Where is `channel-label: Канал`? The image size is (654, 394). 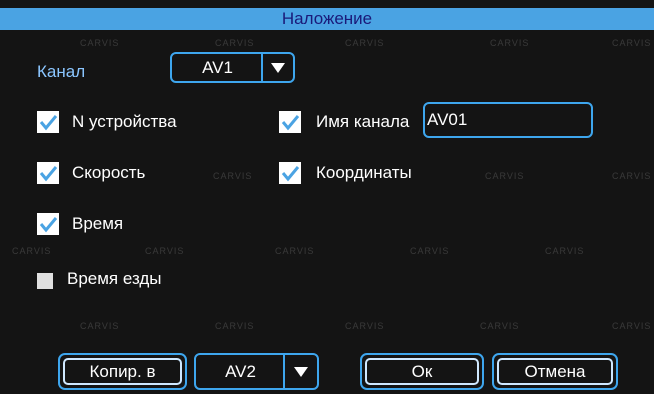 channel-label: Канал is located at coordinates (61, 71).